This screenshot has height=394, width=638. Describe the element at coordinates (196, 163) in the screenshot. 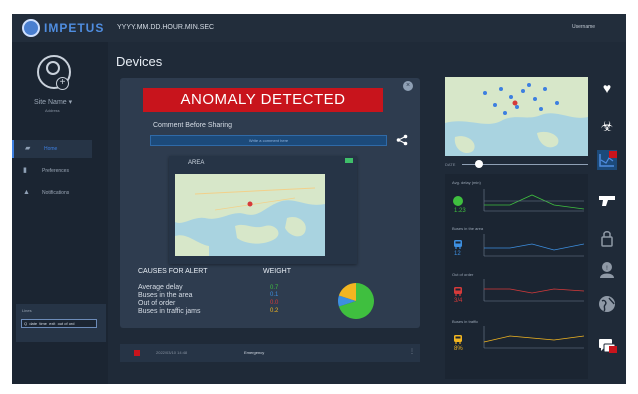

I see `area-label: AREA` at that location.